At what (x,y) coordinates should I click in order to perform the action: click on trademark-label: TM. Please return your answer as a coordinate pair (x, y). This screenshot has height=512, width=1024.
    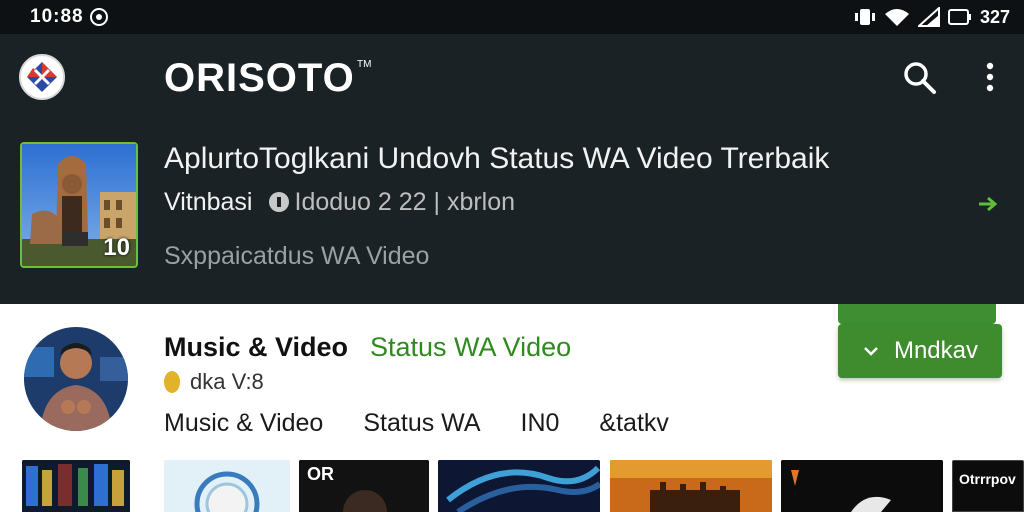
    Looking at the image, I should click on (364, 64).